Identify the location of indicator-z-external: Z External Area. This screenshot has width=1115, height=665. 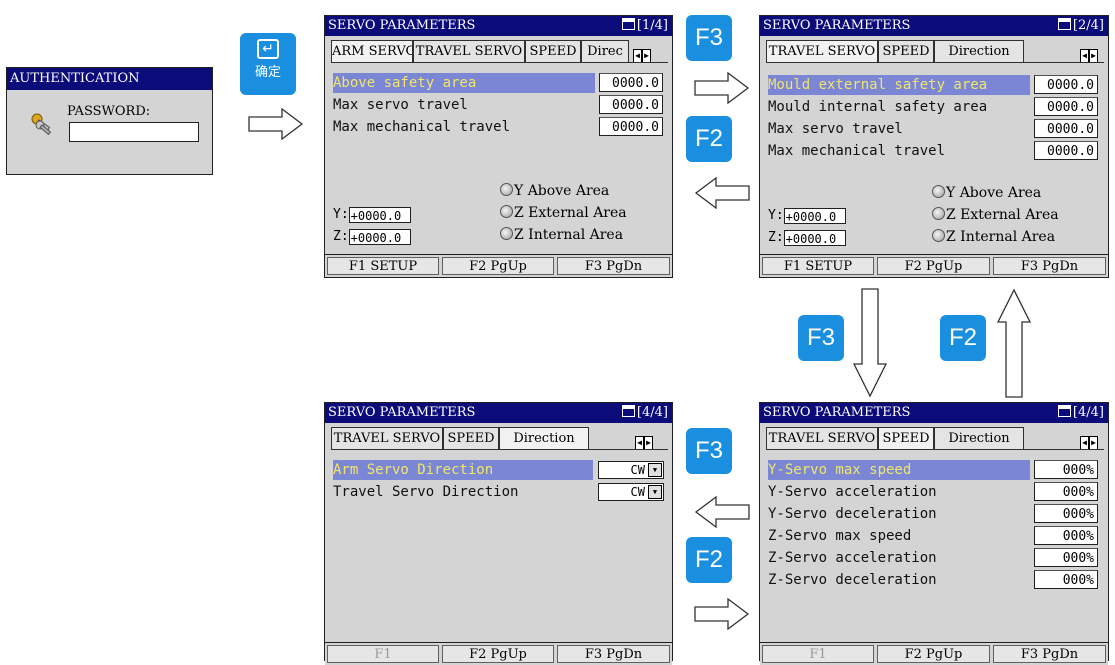
(995, 215).